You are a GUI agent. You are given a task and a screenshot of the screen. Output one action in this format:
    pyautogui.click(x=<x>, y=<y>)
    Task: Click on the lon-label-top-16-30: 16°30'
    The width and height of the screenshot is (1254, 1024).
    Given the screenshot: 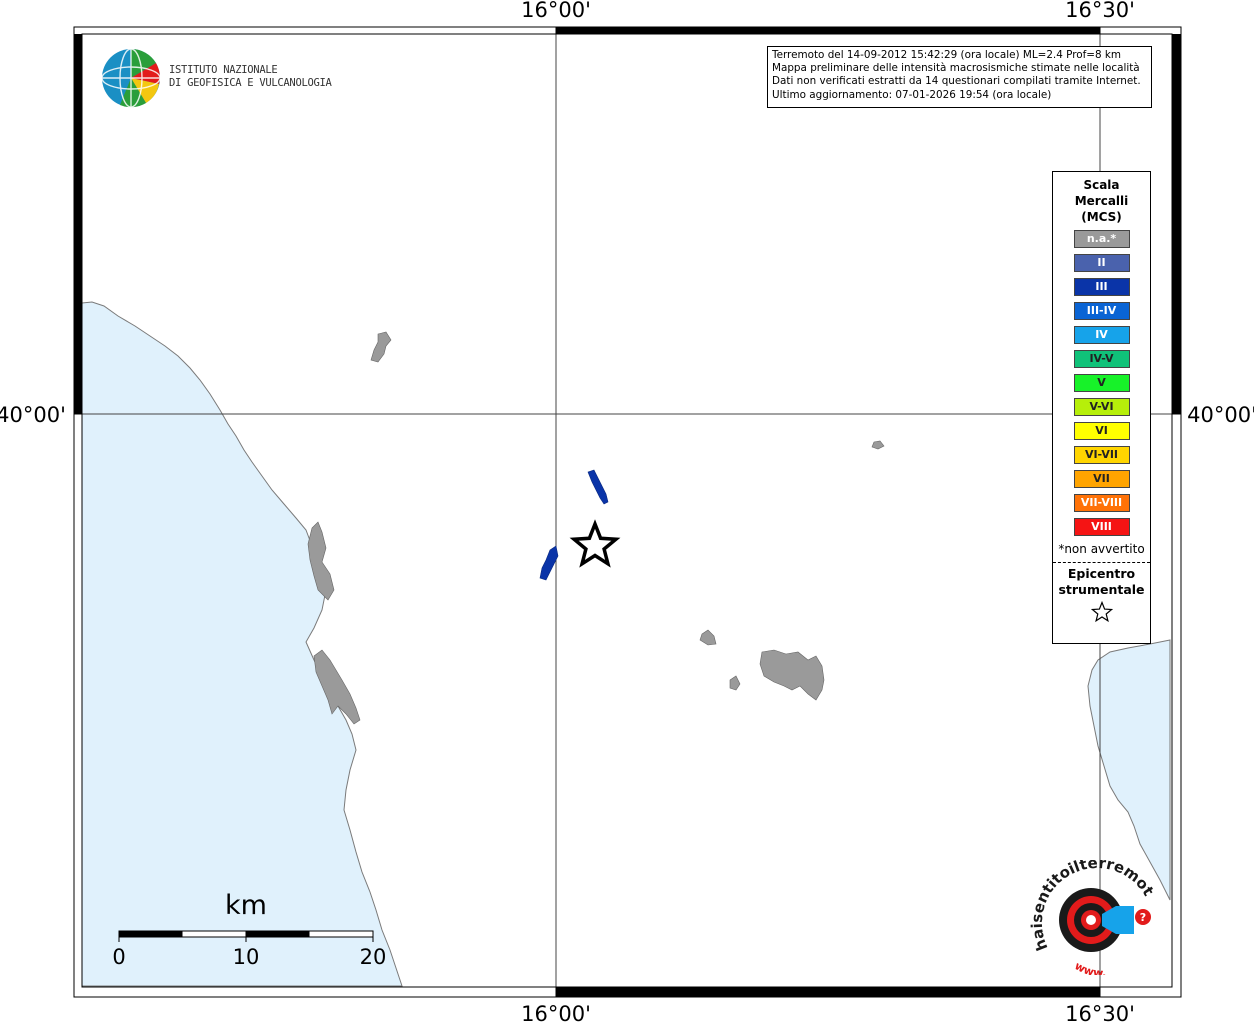 What is the action you would take?
    pyautogui.click(x=1100, y=11)
    